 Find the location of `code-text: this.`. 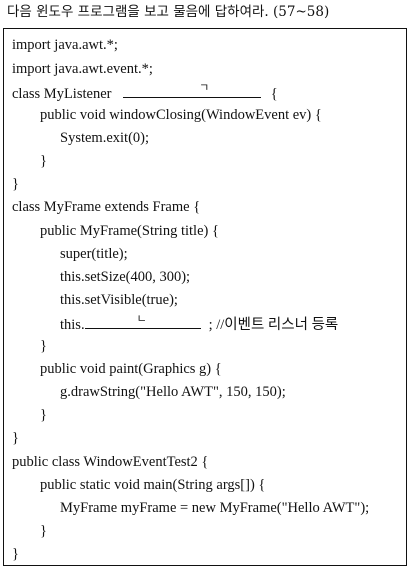

code-text: this. is located at coordinates (72, 325).